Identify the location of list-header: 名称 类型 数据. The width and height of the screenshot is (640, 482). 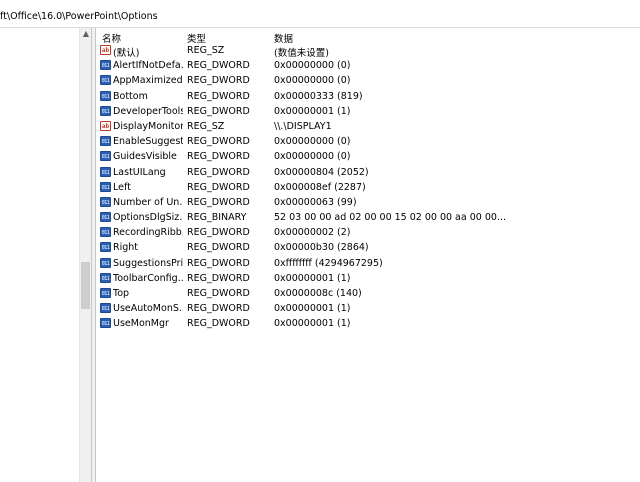
(368, 36).